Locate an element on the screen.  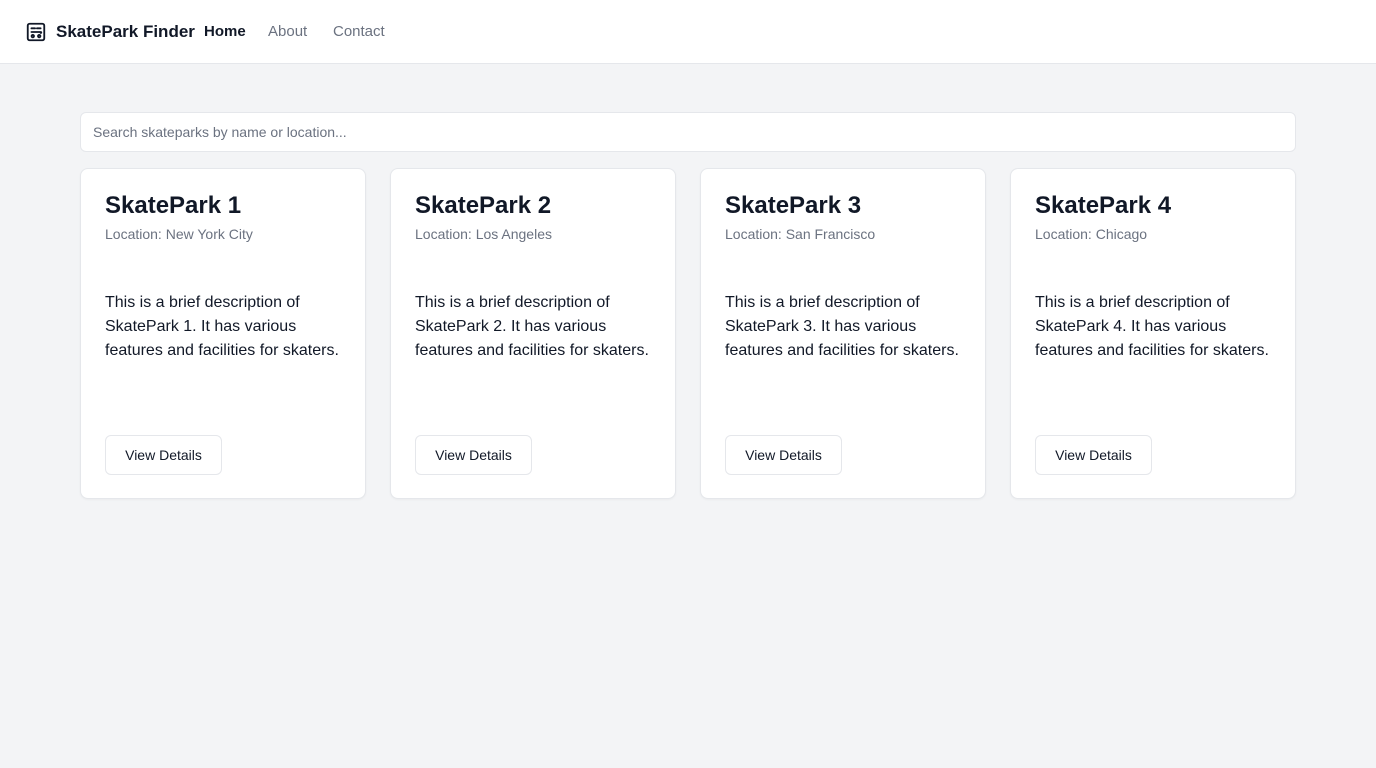
card-location: Location: New York City is located at coordinates (179, 234).